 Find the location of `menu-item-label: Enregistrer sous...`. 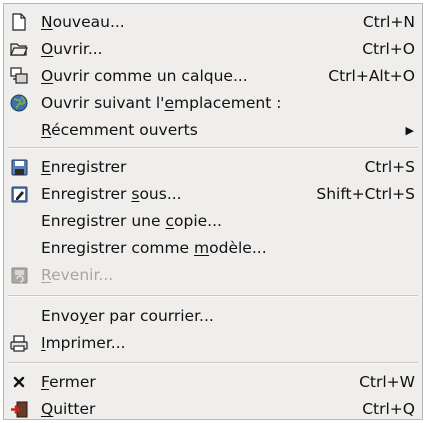

menu-item-label: Enregistrer sous... is located at coordinates (111, 194).